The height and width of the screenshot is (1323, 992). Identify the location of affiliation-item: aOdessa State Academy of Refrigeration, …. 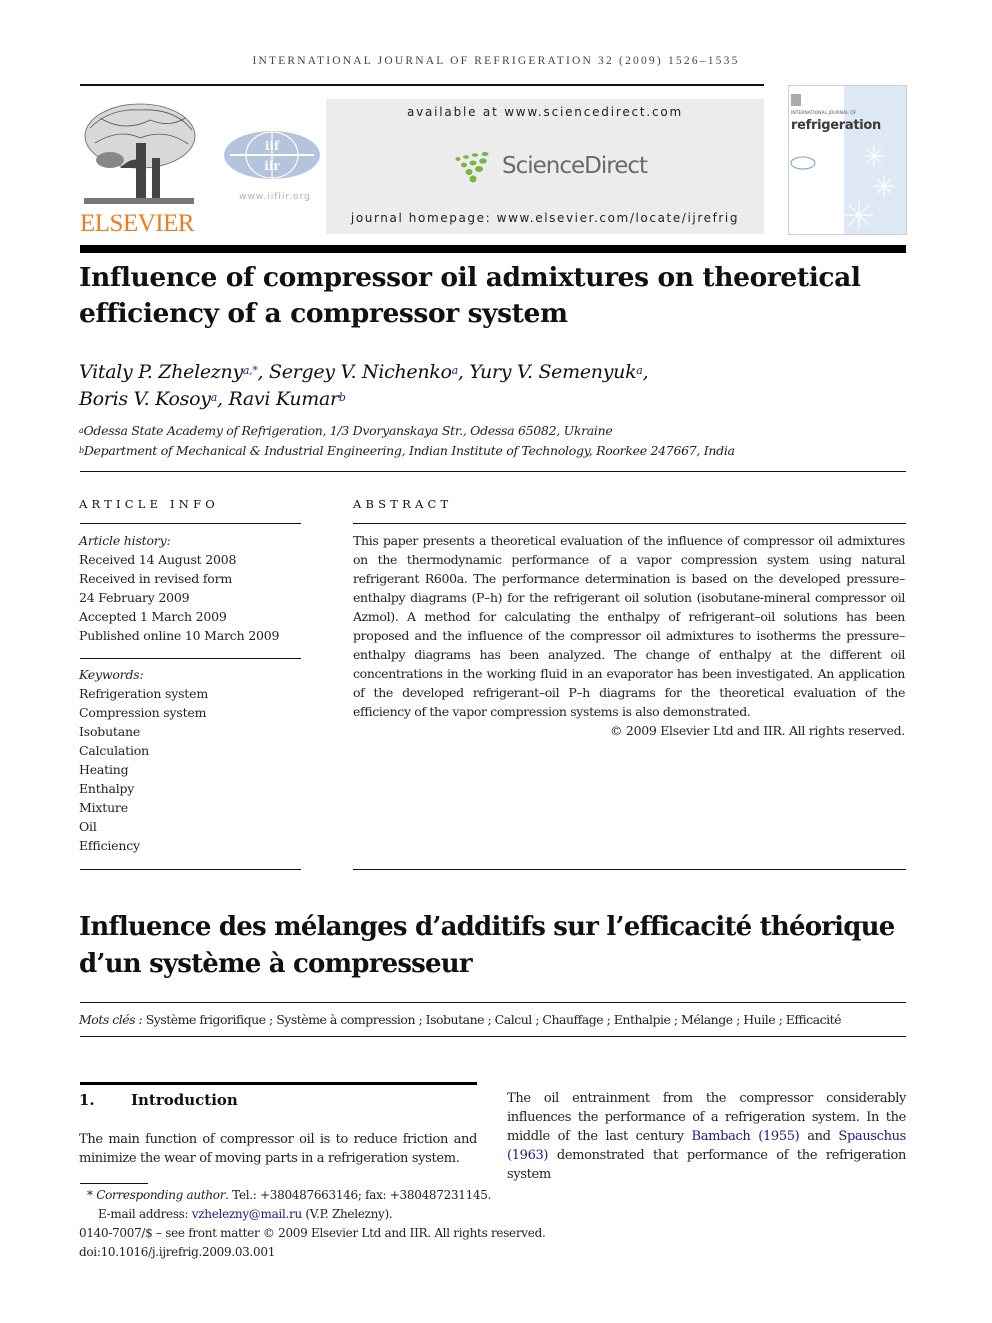
(494, 431).